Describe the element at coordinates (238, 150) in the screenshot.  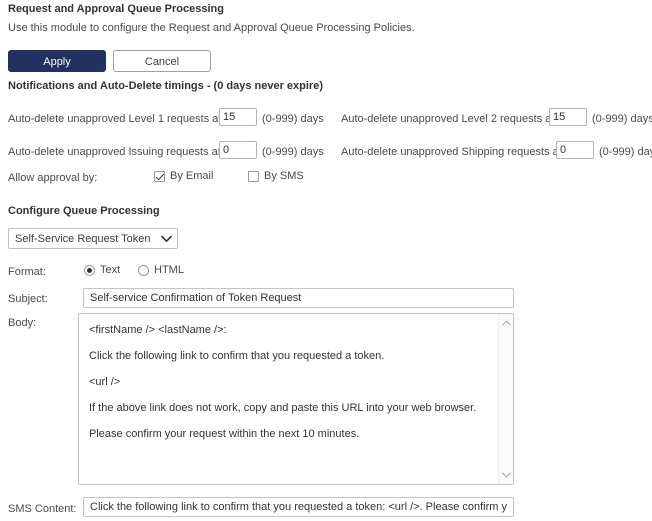
I see `issuing-days-input` at that location.